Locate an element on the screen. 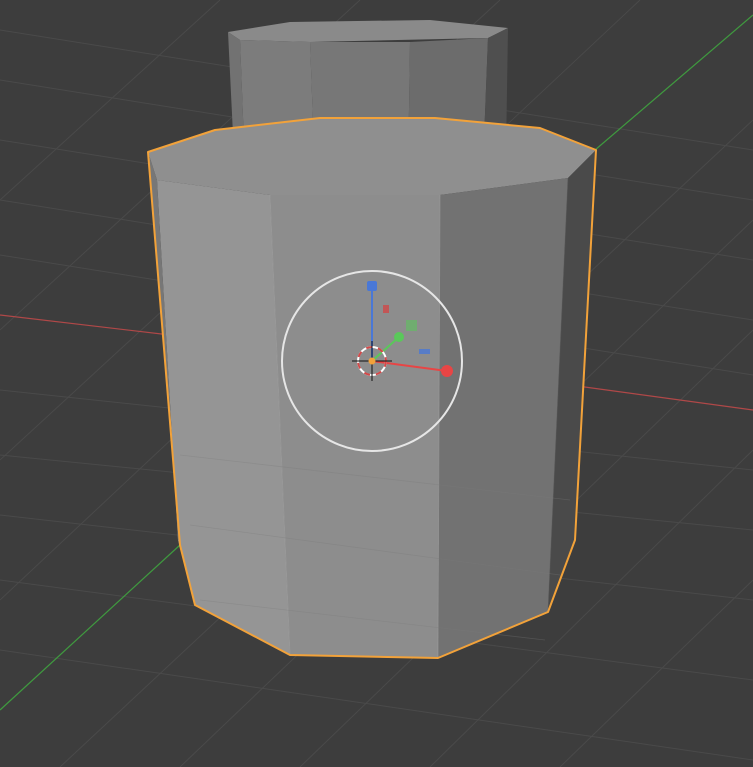 The width and height of the screenshot is (753, 767). x-axis-tip is located at coordinates (447, 371).